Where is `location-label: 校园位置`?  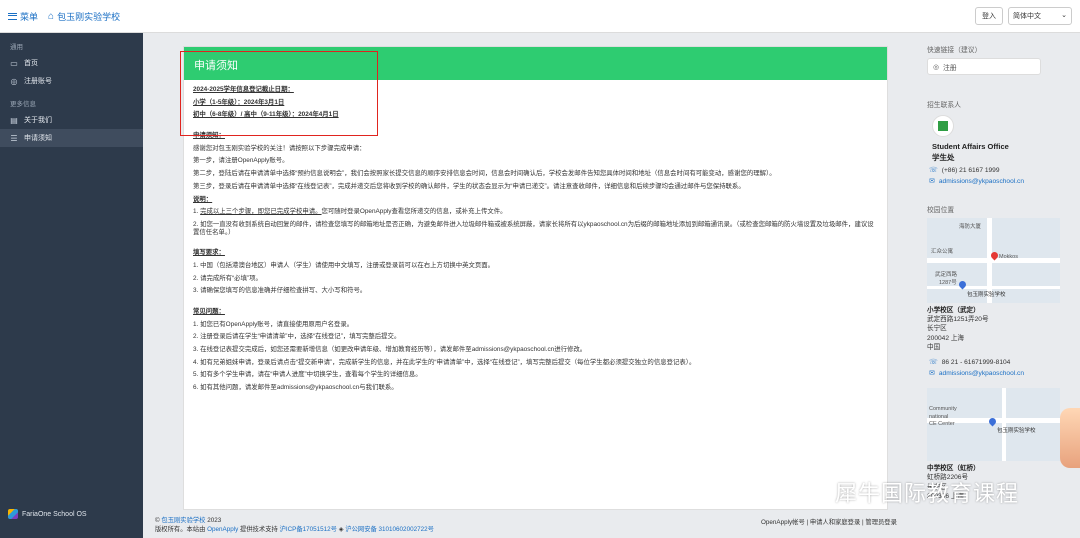
location-label: 校园位置 is located at coordinates (941, 210).